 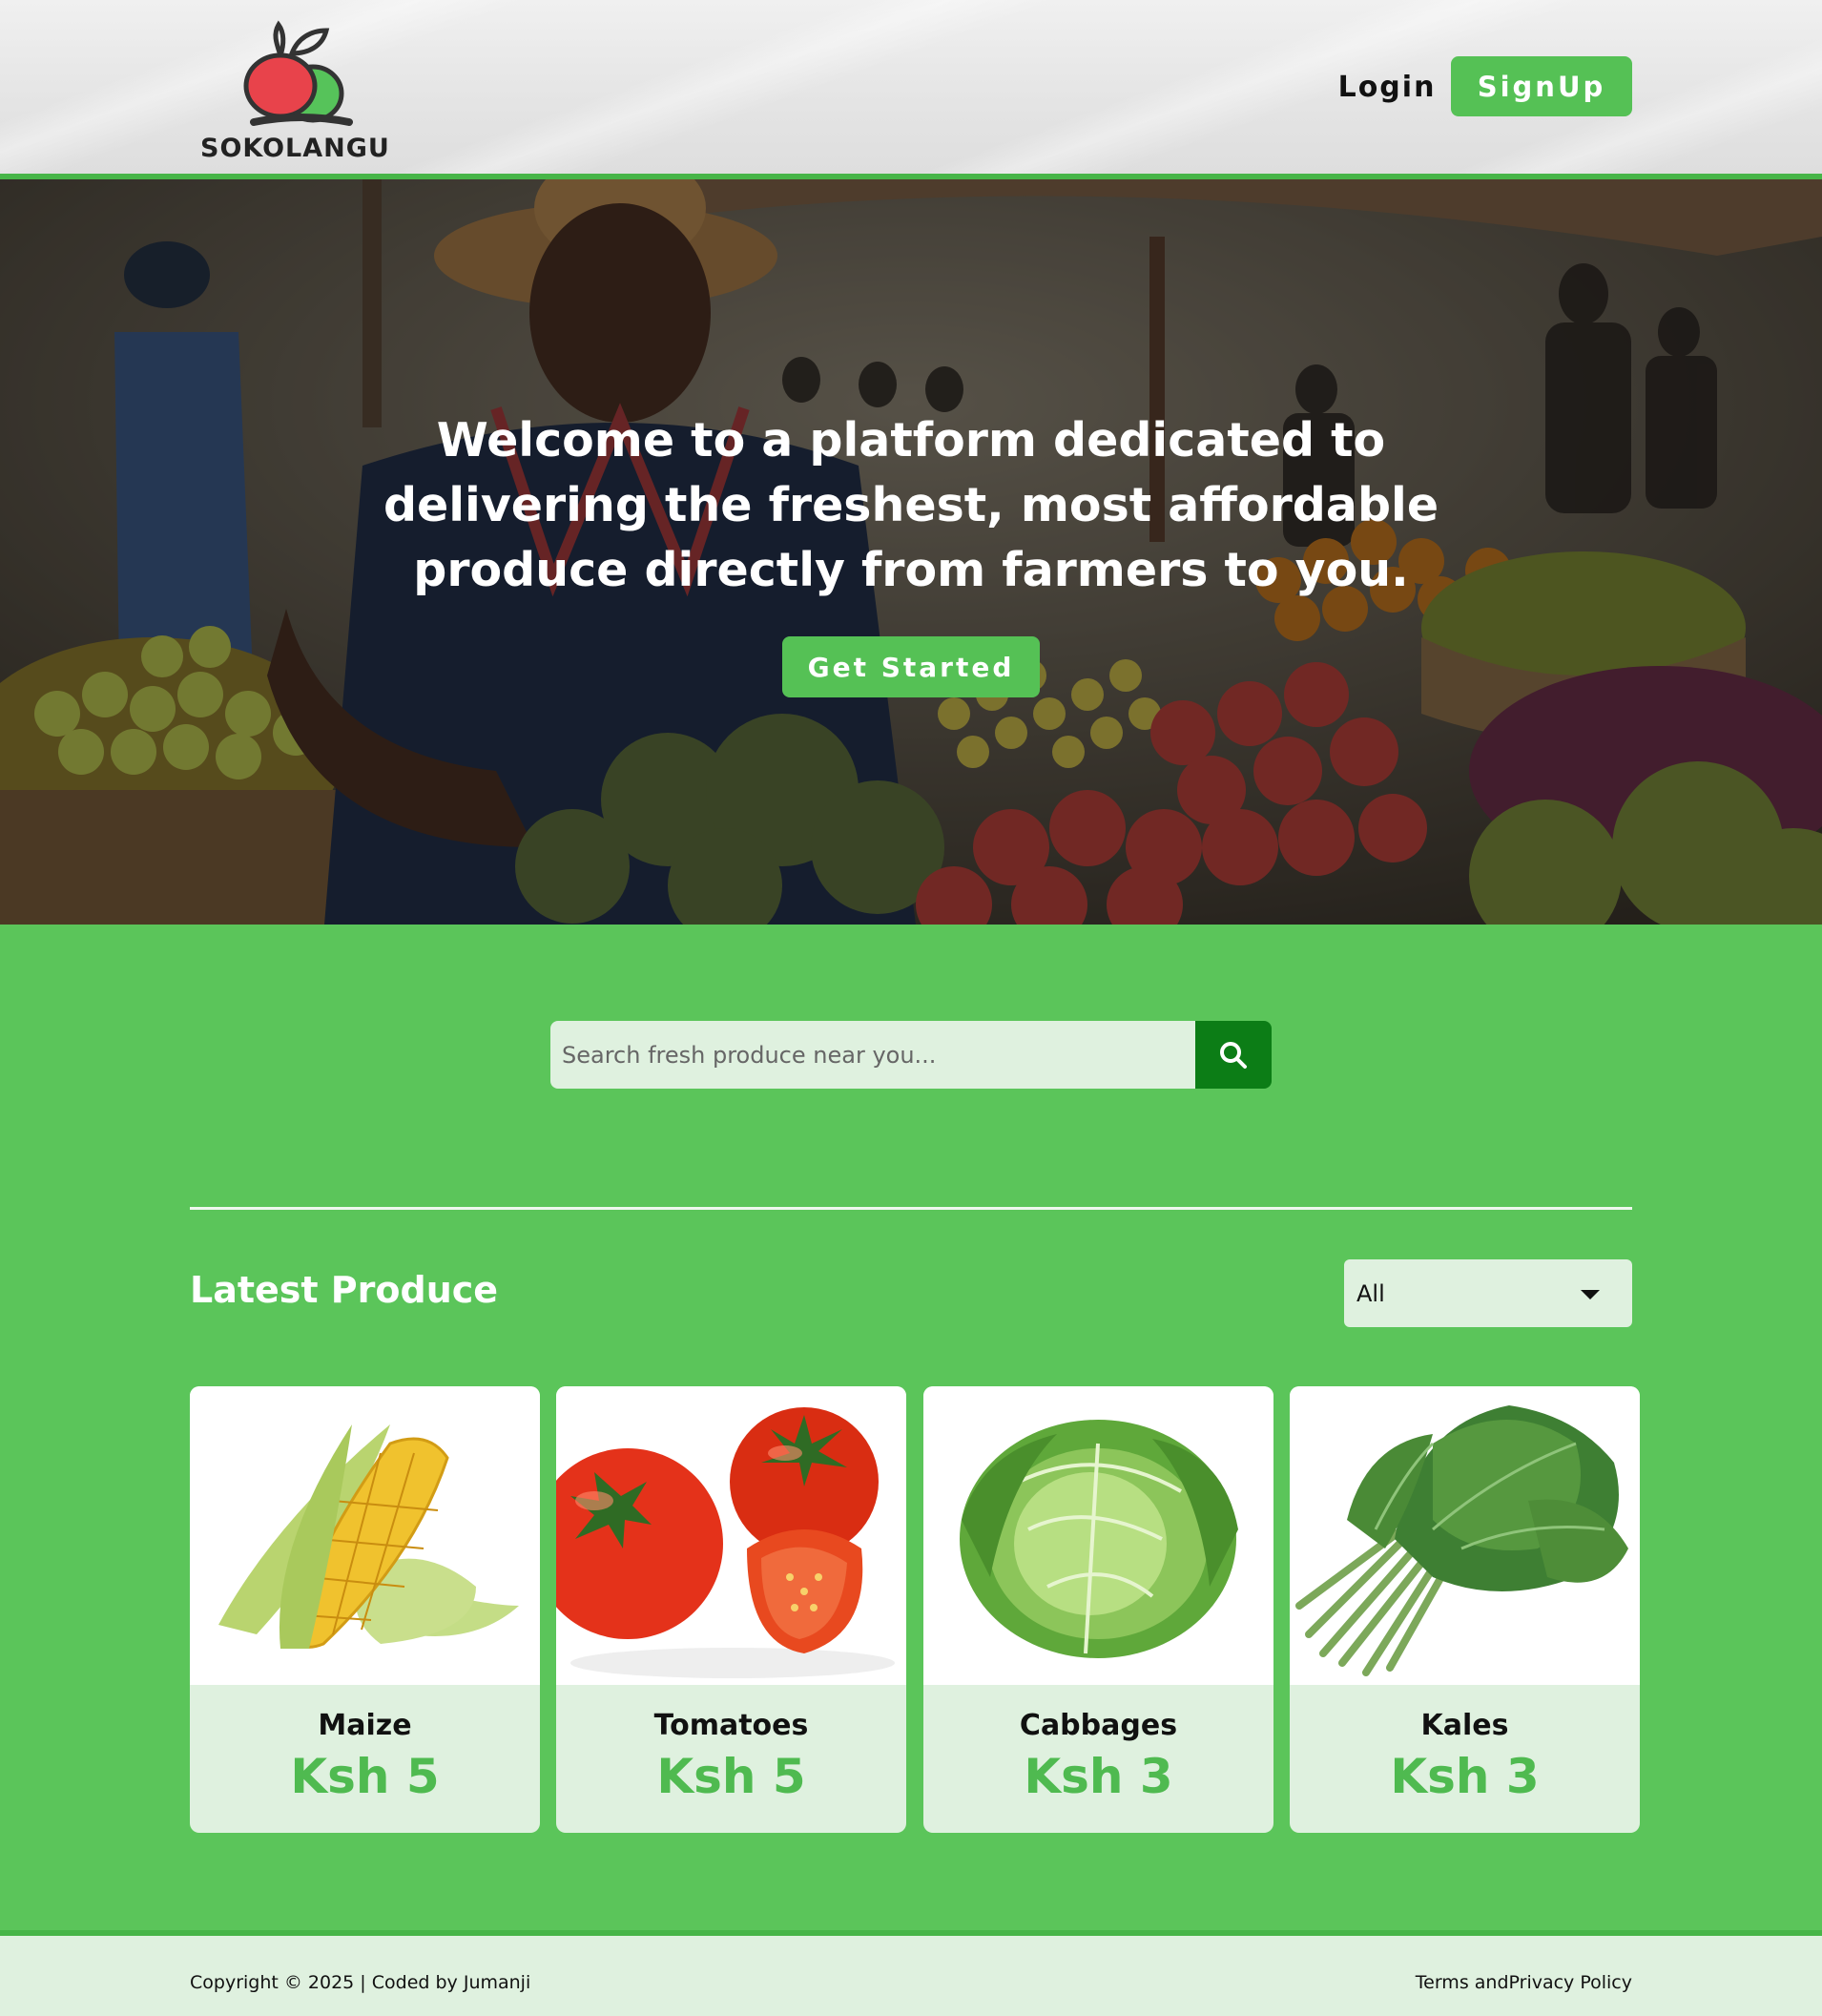 What do you see at coordinates (360, 1982) in the screenshot?
I see `copyright-text: Copyright © 2025 | Coded by Jumanji` at bounding box center [360, 1982].